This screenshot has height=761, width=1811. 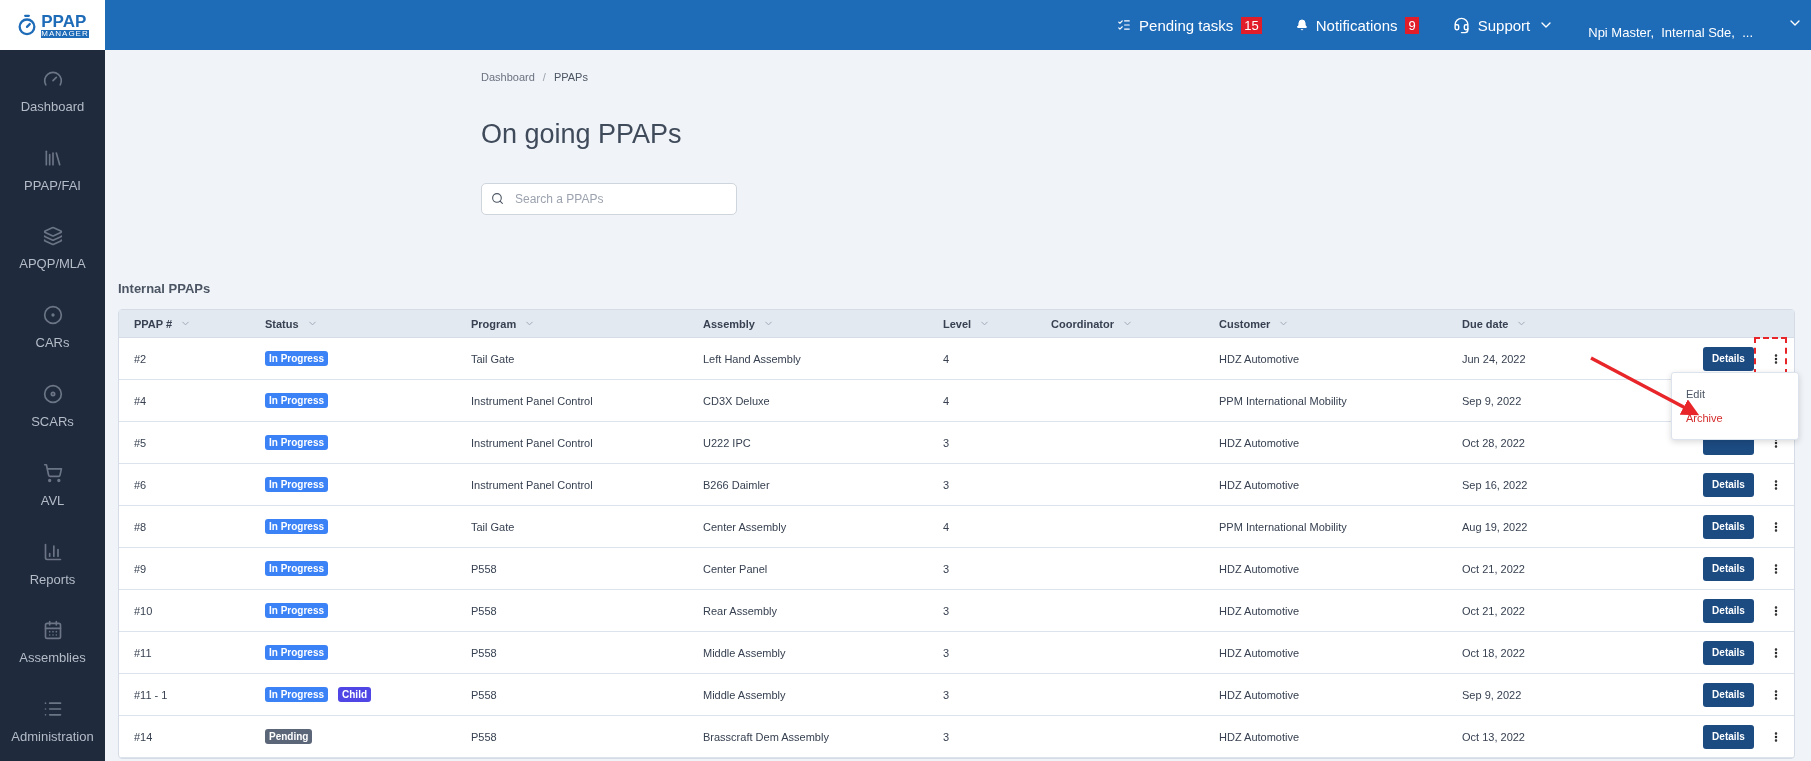 What do you see at coordinates (582, 134) in the screenshot?
I see `page-title: On going PPAPs` at bounding box center [582, 134].